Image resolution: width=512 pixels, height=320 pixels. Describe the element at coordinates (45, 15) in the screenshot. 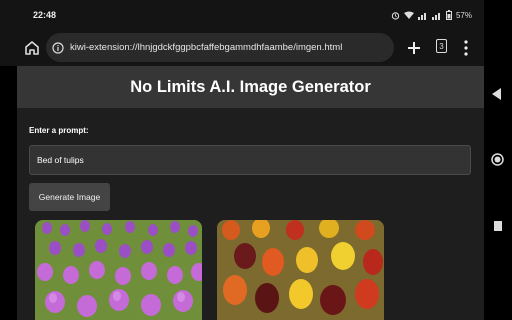

I see `status-time: 22:48` at that location.